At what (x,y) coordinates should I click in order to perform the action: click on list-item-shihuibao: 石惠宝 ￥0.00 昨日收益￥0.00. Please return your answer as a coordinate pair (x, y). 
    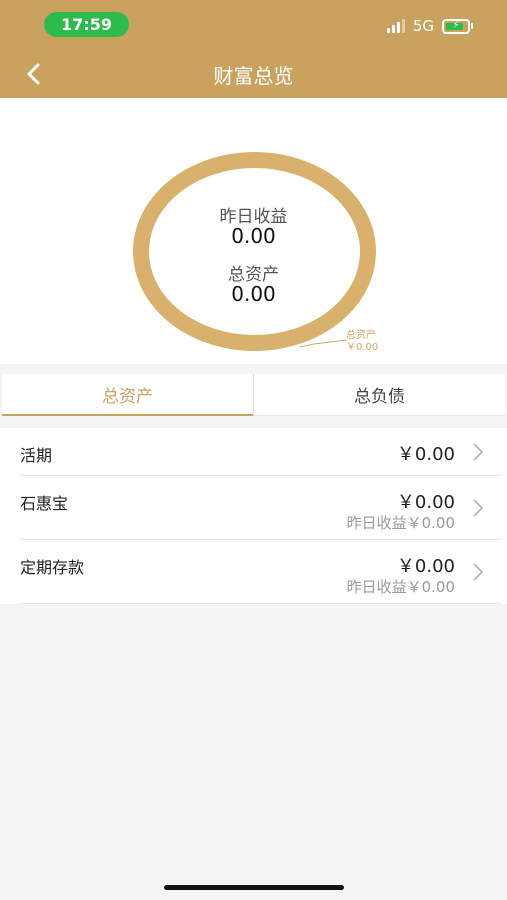
    Looking at the image, I should click on (253, 508).